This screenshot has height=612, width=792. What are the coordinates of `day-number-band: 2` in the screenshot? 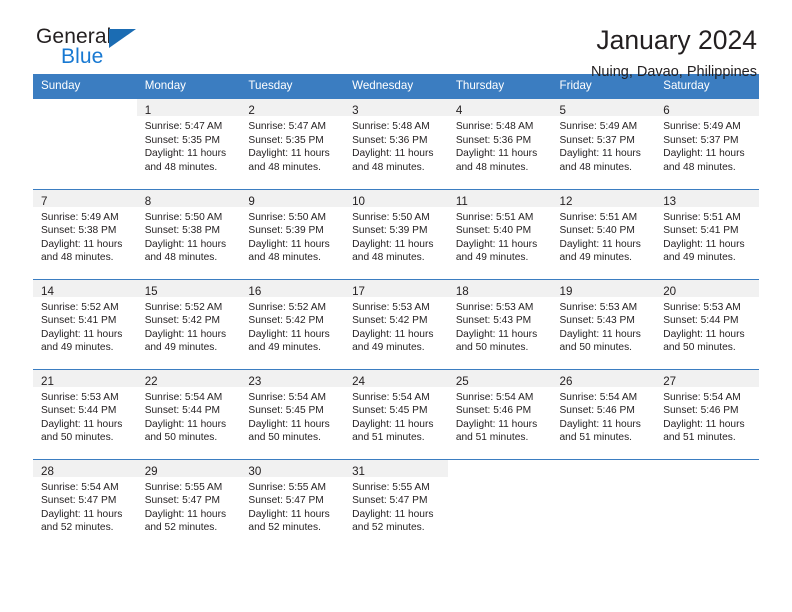 It's located at (292, 108).